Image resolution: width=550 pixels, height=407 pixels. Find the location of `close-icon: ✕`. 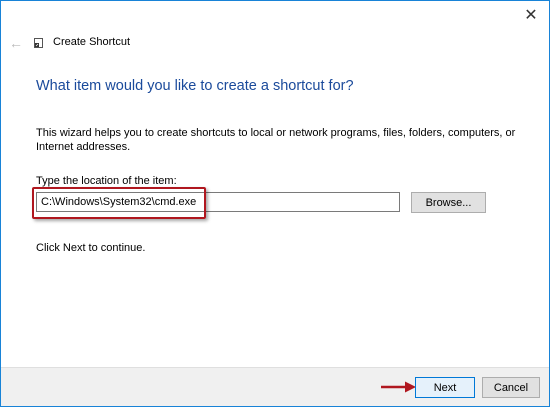

close-icon: ✕ is located at coordinates (531, 16).